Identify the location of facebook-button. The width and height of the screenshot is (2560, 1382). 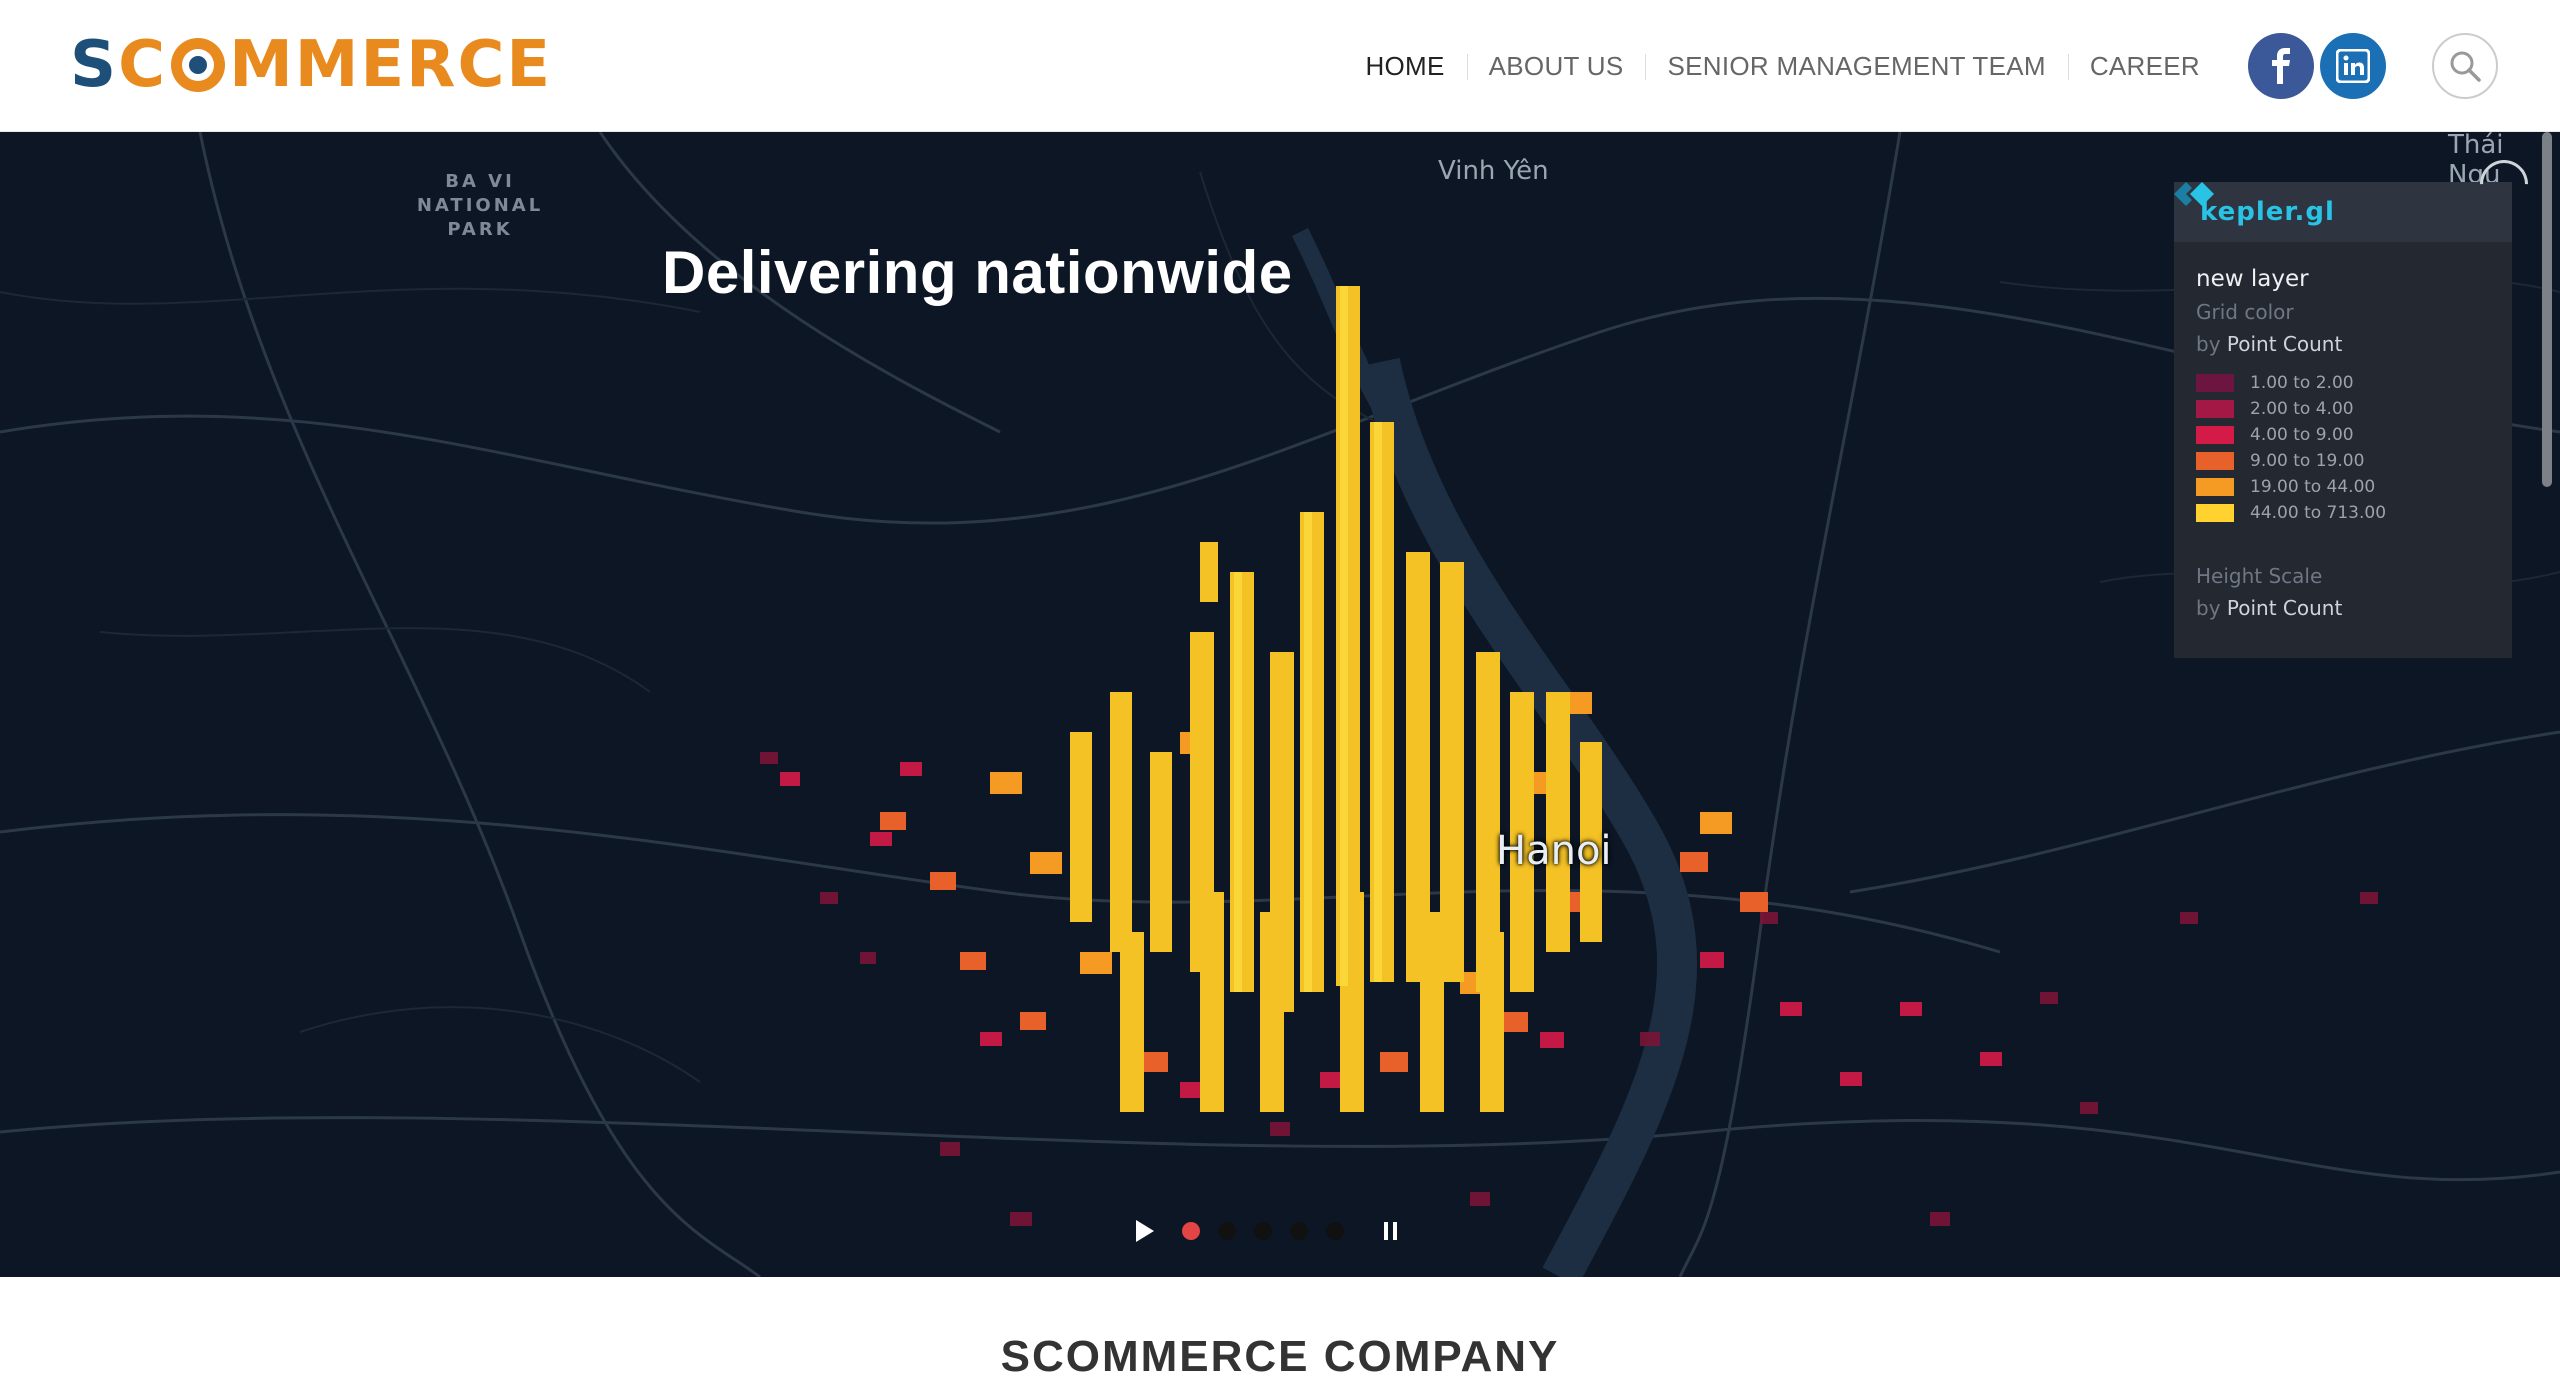
(2281, 66).